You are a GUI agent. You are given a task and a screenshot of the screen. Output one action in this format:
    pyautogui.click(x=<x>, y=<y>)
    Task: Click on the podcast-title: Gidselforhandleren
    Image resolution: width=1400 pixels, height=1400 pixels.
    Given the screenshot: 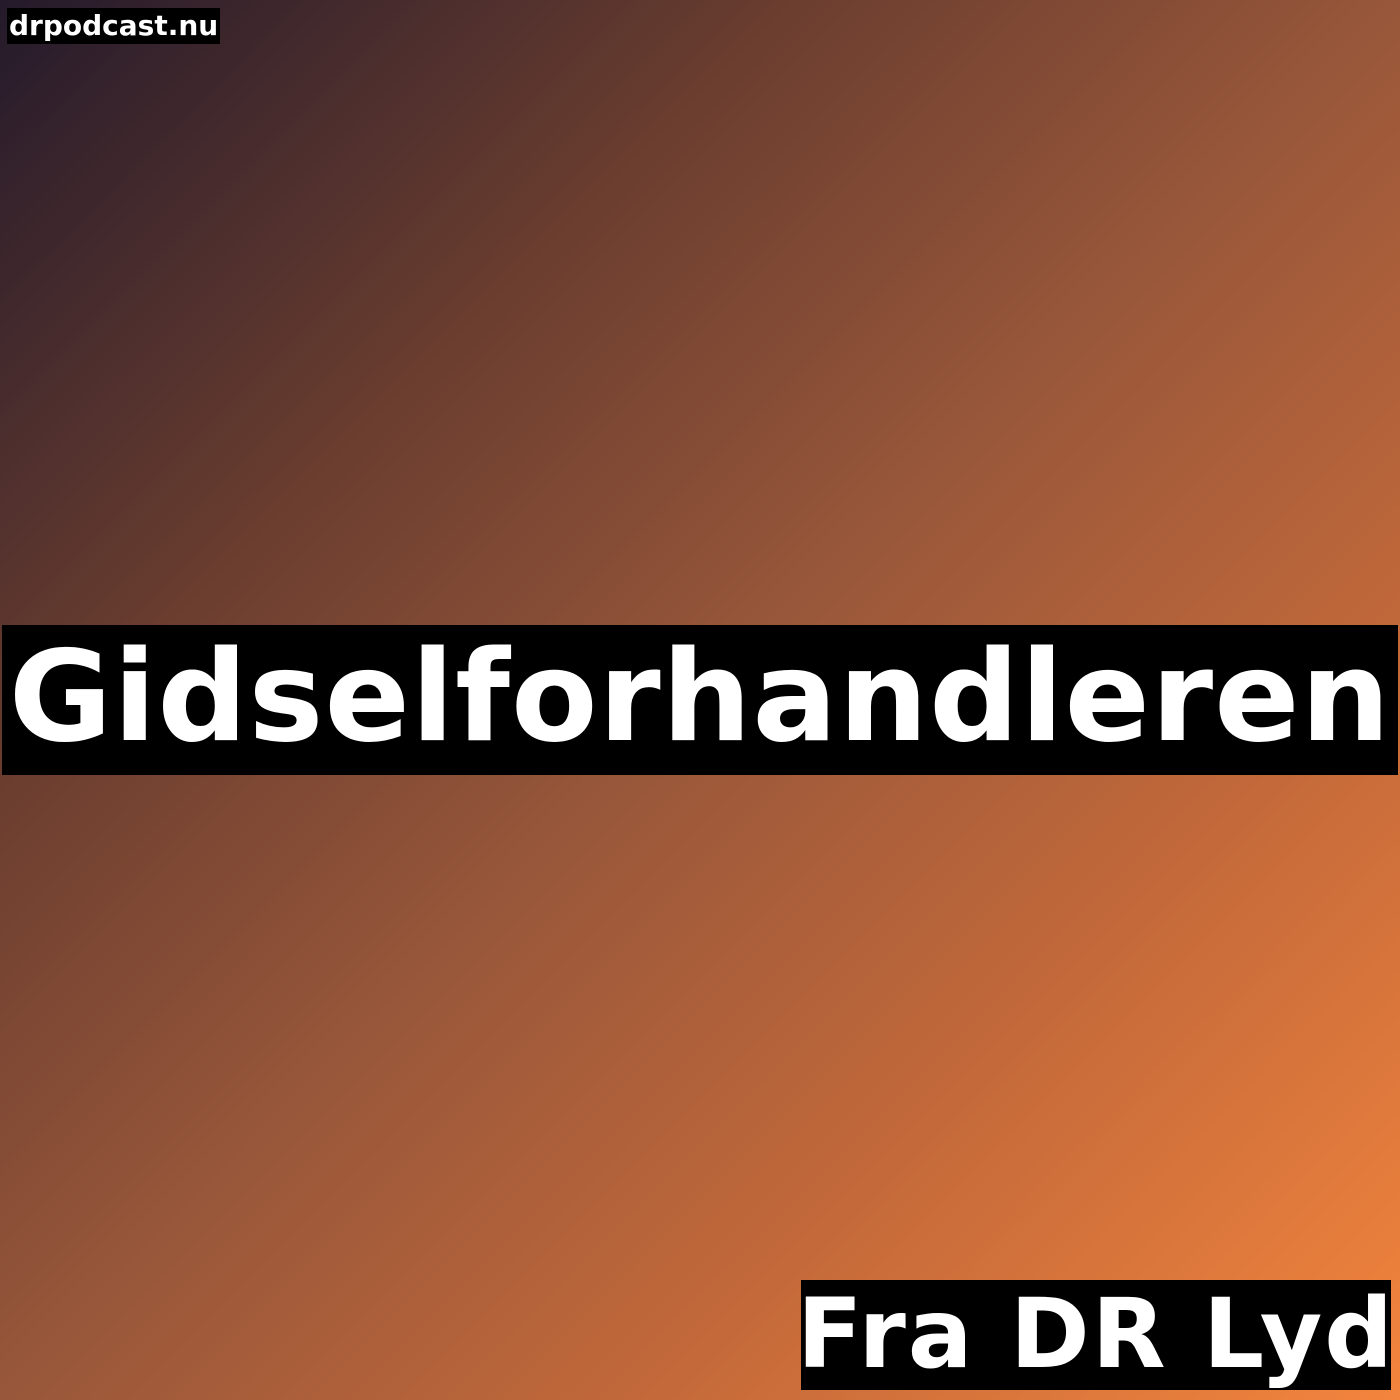 What is the action you would take?
    pyautogui.click(x=700, y=697)
    